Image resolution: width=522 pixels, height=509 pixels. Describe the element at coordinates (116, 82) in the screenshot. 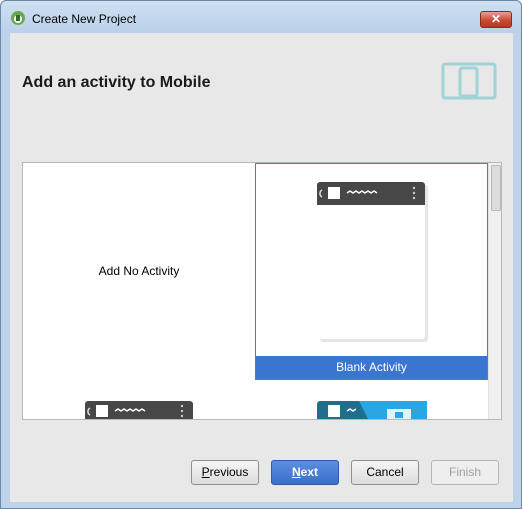

I see `page-title: Add an activity to Mobile` at that location.